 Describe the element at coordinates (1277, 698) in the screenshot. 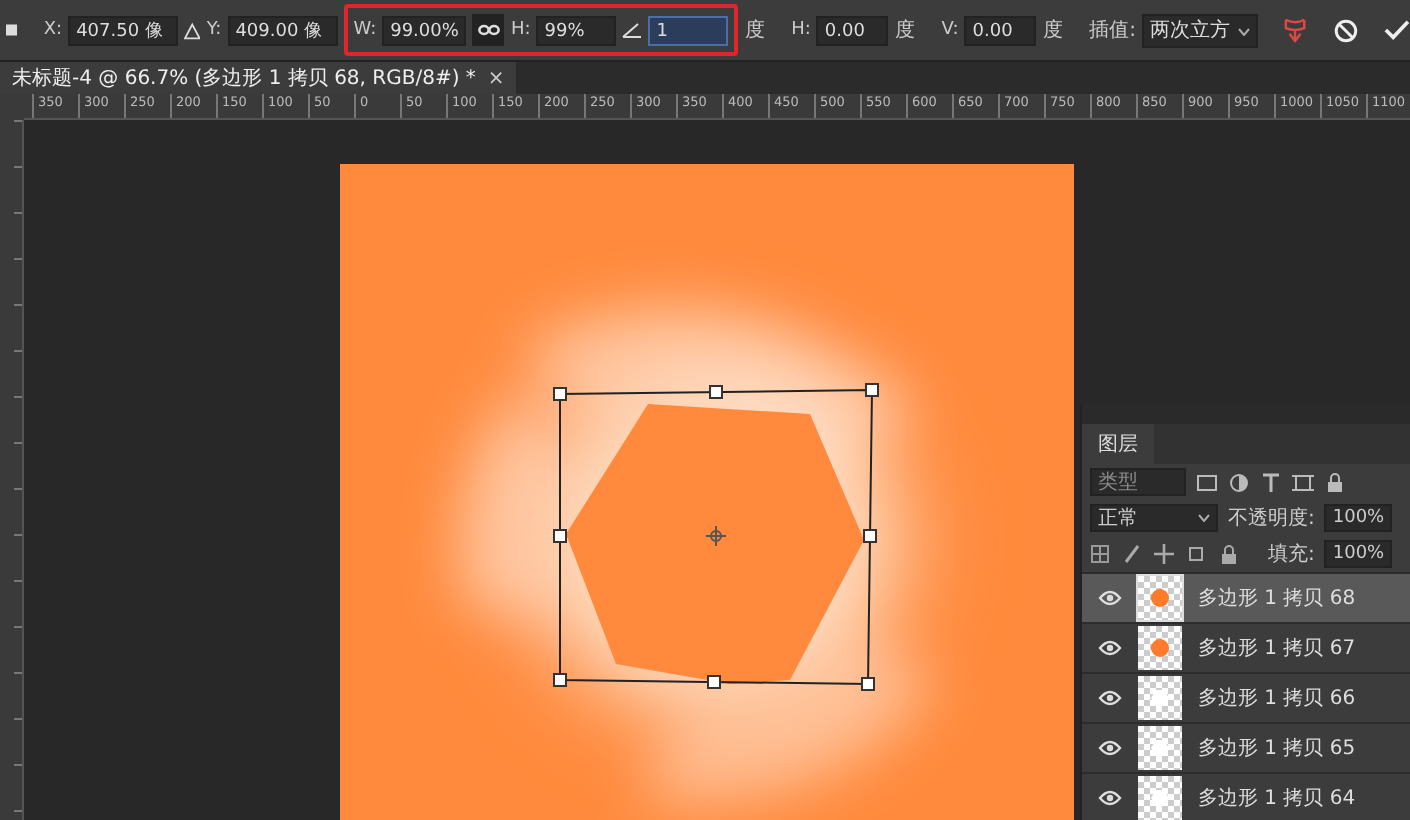

I see `layer-name: 多边形 1 拷贝 66` at that location.